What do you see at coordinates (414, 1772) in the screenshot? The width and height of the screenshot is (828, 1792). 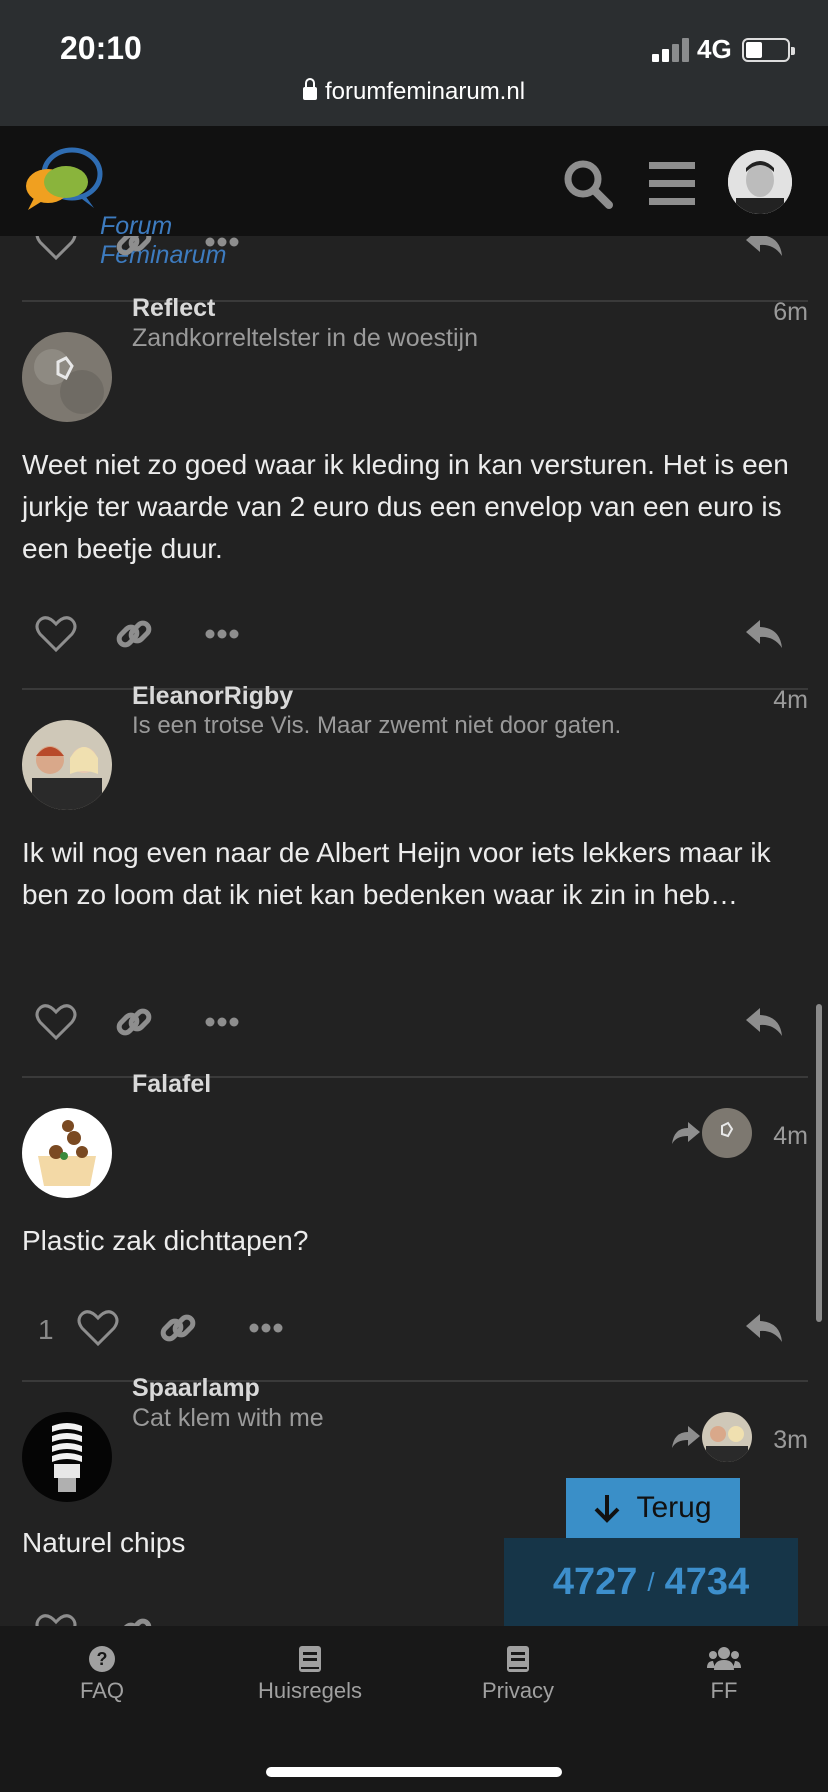 I see `home-indicator` at bounding box center [414, 1772].